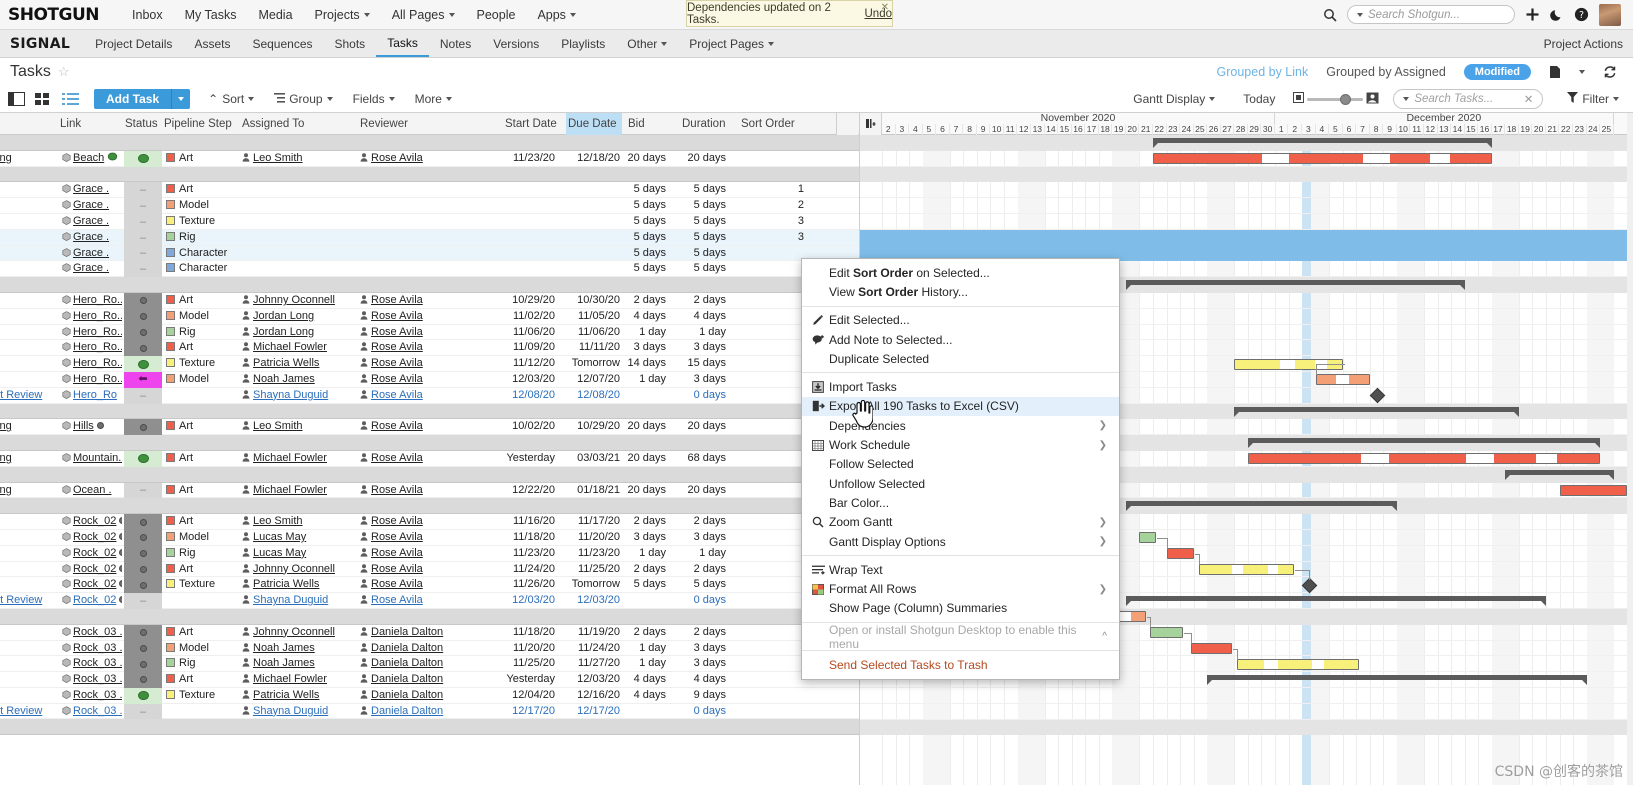  What do you see at coordinates (282, 43) in the screenshot?
I see `tab-sequences: Sequences` at bounding box center [282, 43].